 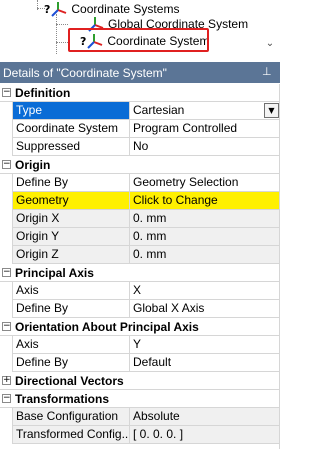 What do you see at coordinates (204, 129) in the screenshot?
I see `property-value: Program Controlled` at bounding box center [204, 129].